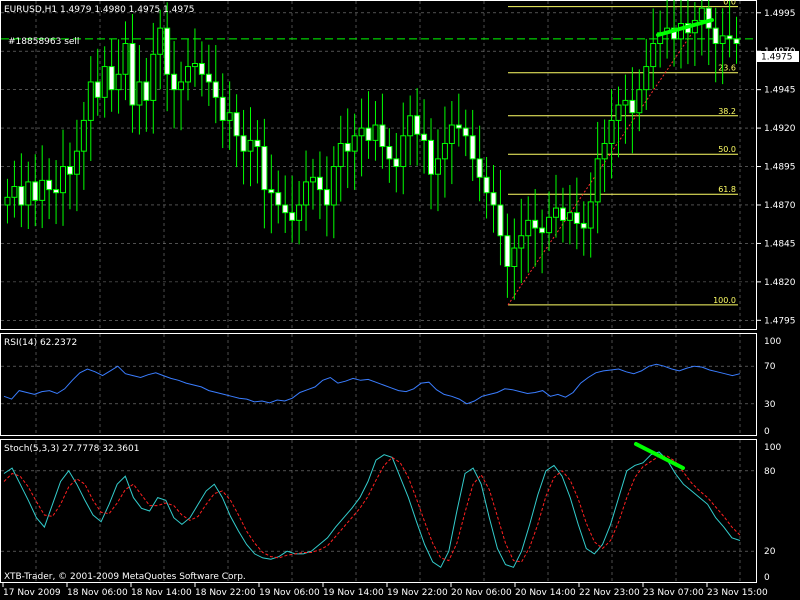  I want to click on stoch-tick-label: 0, so click(767, 578).